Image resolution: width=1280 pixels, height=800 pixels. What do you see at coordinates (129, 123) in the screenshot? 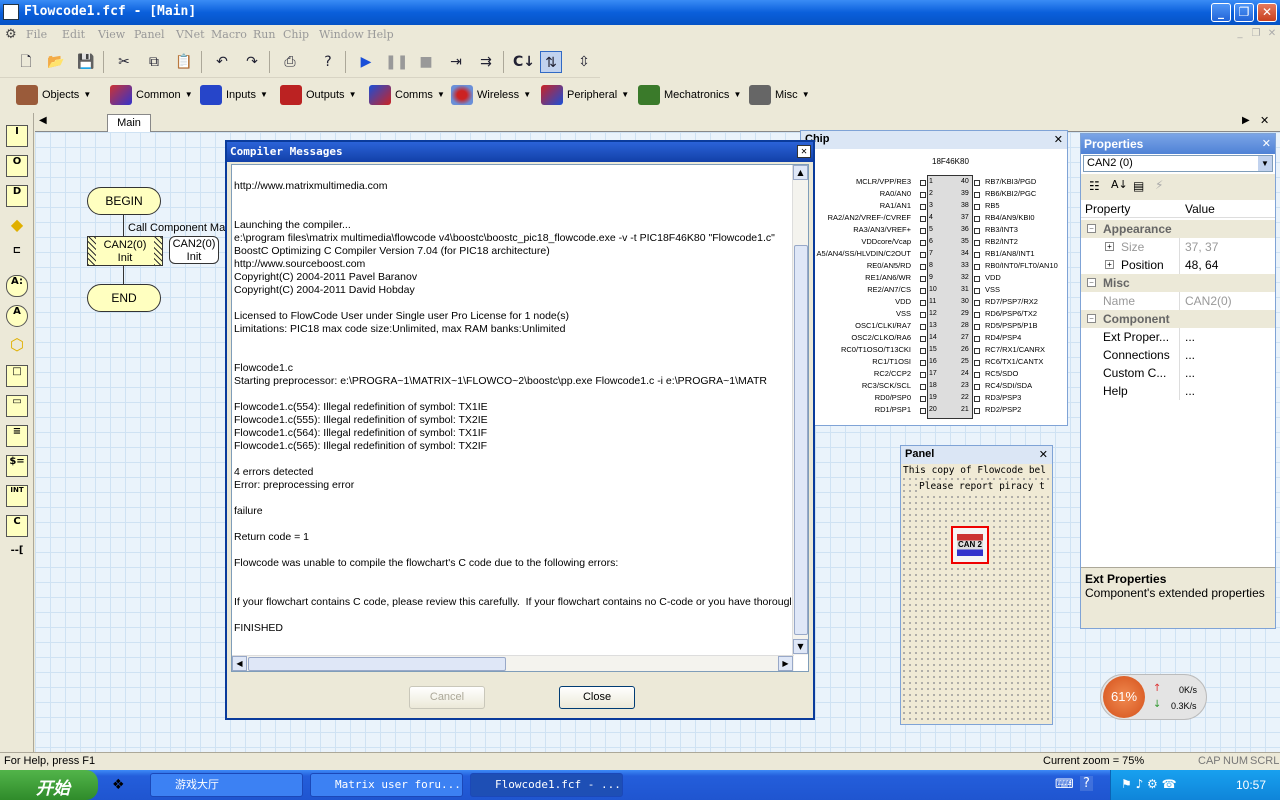
I see `tab-main: Main` at bounding box center [129, 123].